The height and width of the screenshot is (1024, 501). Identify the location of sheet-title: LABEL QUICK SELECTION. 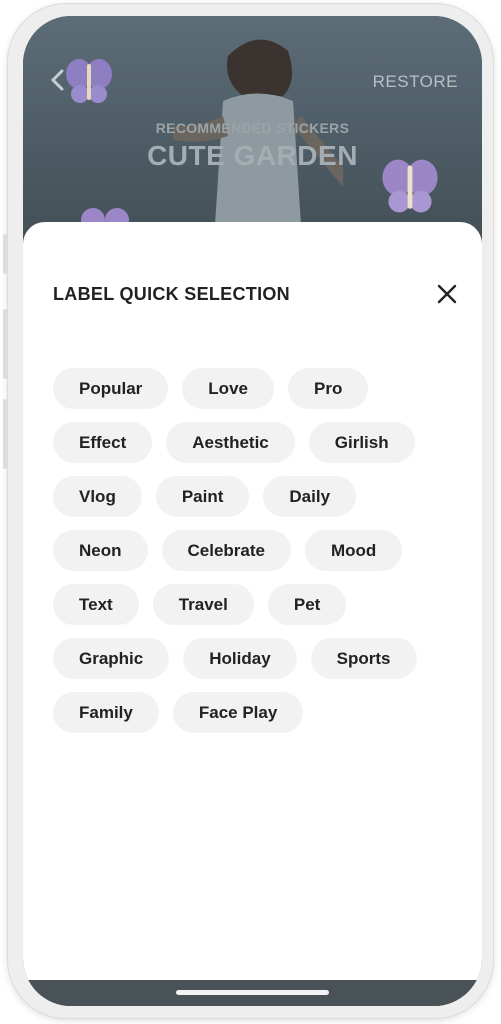
(171, 294).